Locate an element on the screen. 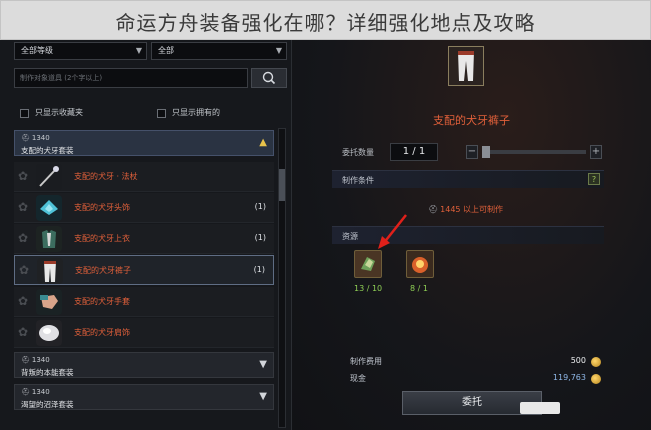  slider-track is located at coordinates (534, 152).